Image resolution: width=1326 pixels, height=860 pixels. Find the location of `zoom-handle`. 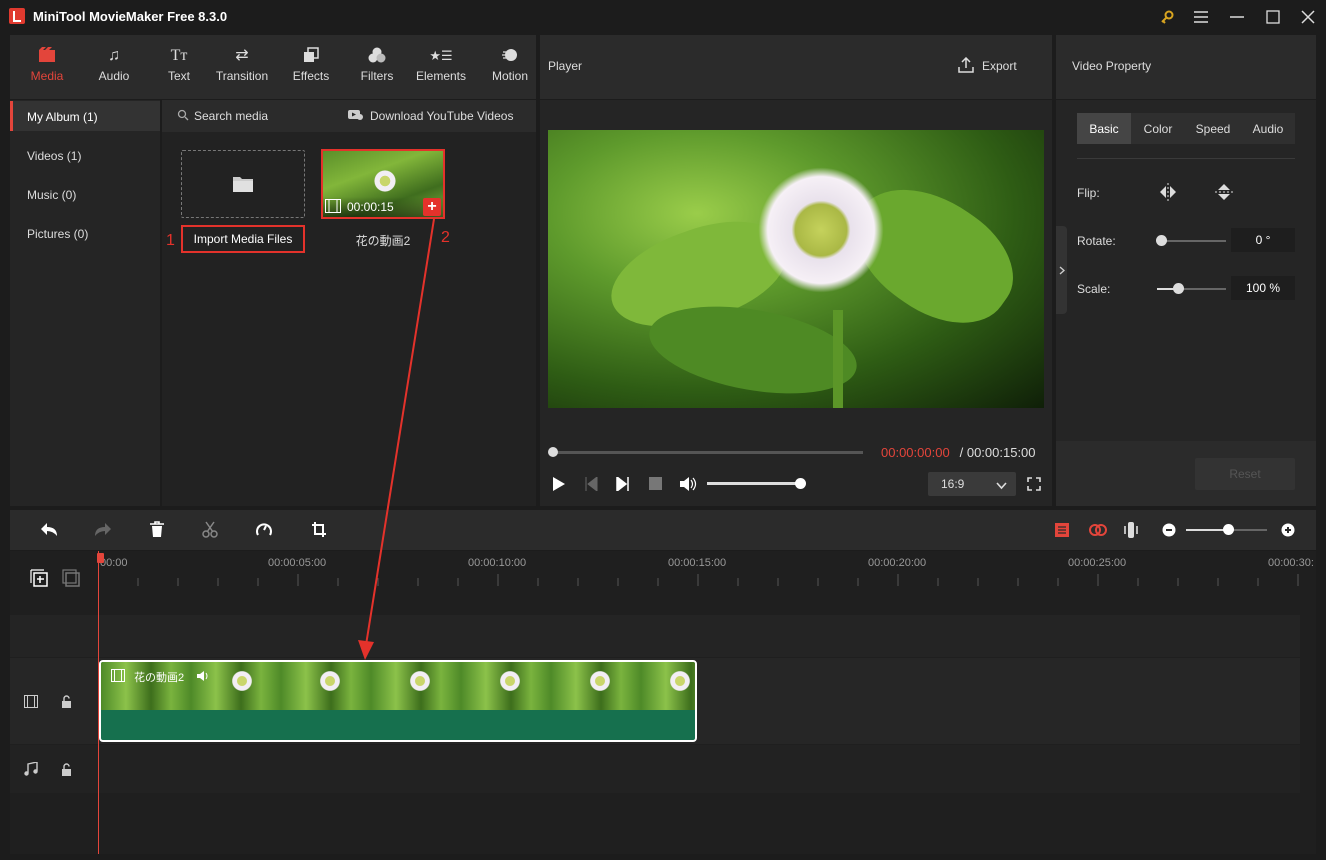

zoom-handle is located at coordinates (1228, 529).